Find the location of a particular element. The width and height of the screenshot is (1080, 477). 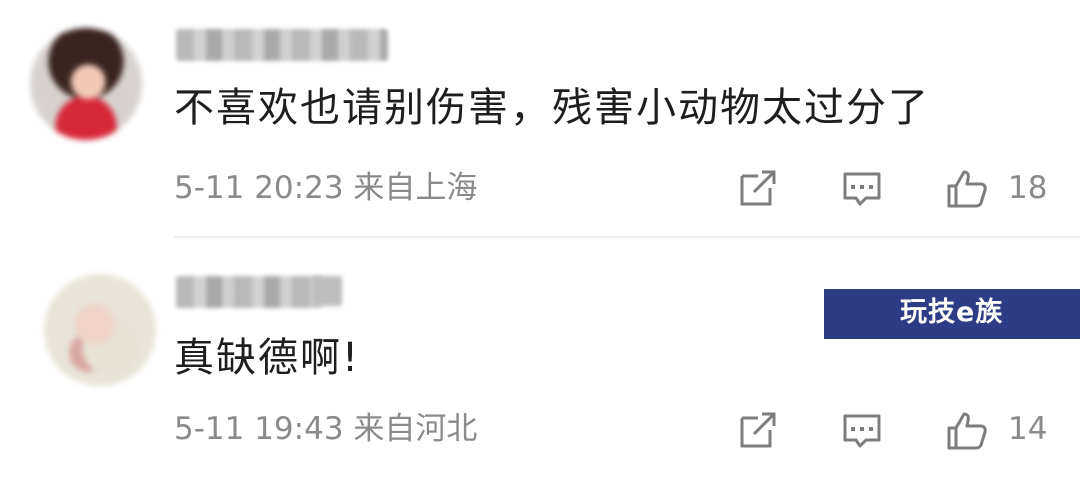

comment-text: 真缺德啊! is located at coordinates (267, 358).